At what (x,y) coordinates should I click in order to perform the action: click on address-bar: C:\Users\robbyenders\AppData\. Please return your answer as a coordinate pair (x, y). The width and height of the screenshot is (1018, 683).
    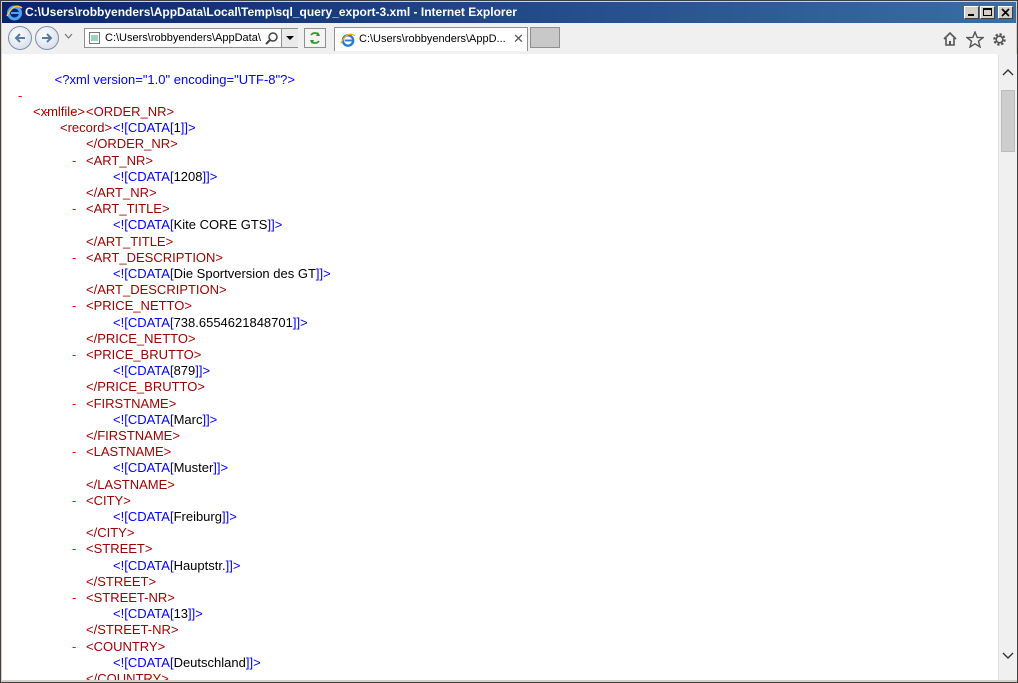
    Looking at the image, I should click on (191, 38).